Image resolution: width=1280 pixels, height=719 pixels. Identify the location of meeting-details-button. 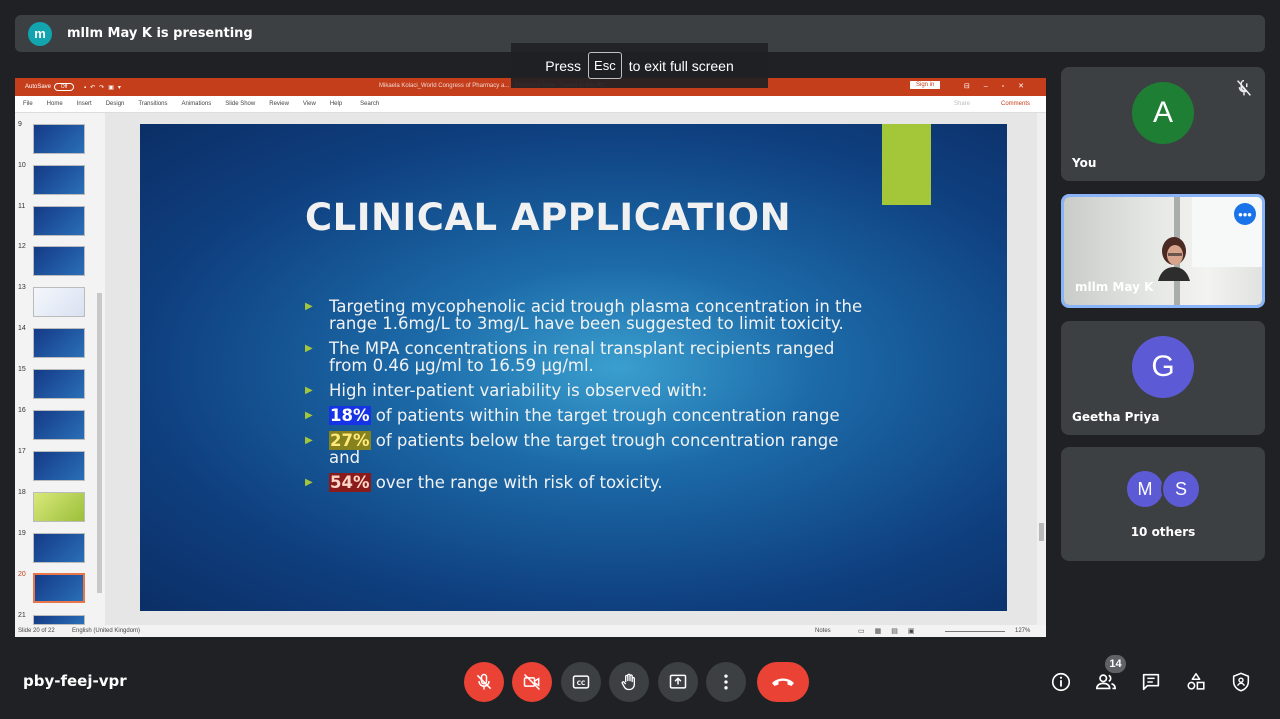
(1061, 682).